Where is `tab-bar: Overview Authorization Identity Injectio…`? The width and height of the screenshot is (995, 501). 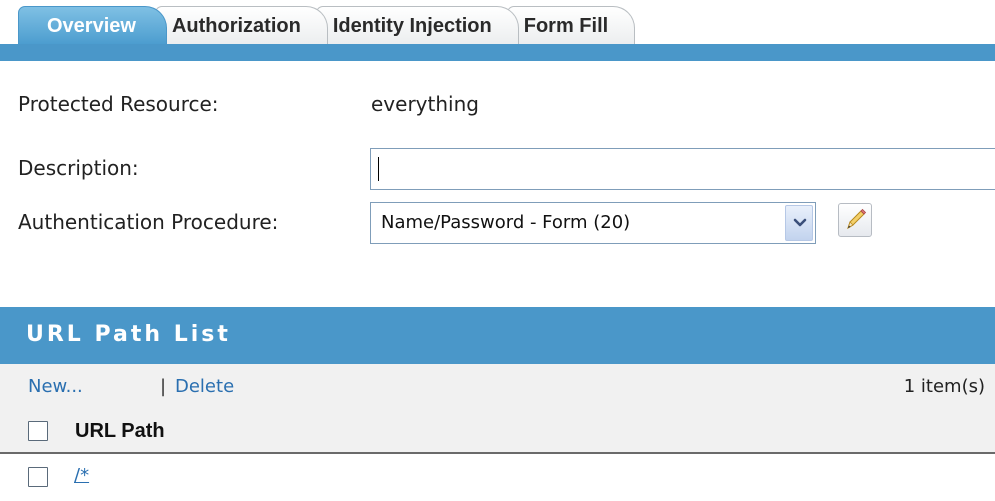
tab-bar: Overview Authorization Identity Injectio… is located at coordinates (497, 30).